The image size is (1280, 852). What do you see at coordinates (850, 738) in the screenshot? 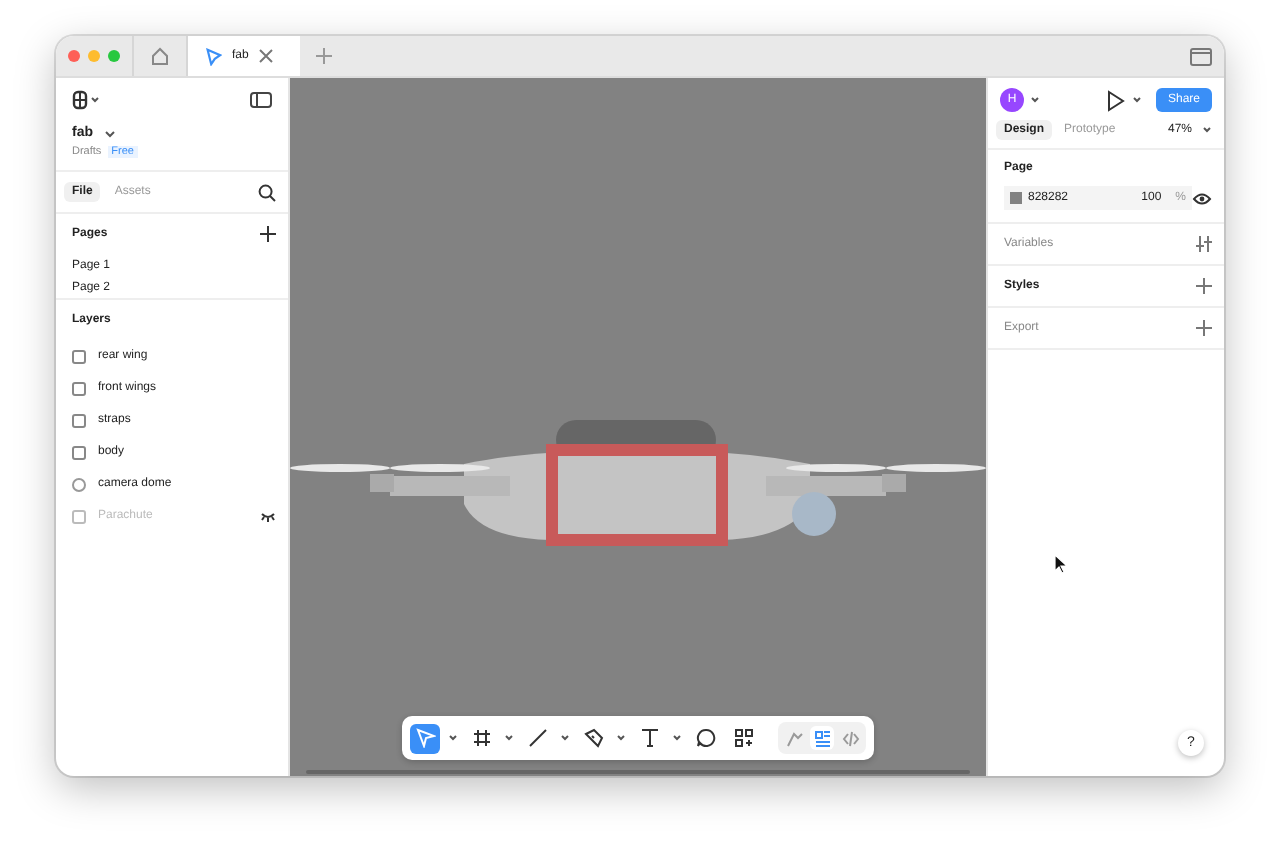
I see `code-icon` at bounding box center [850, 738].